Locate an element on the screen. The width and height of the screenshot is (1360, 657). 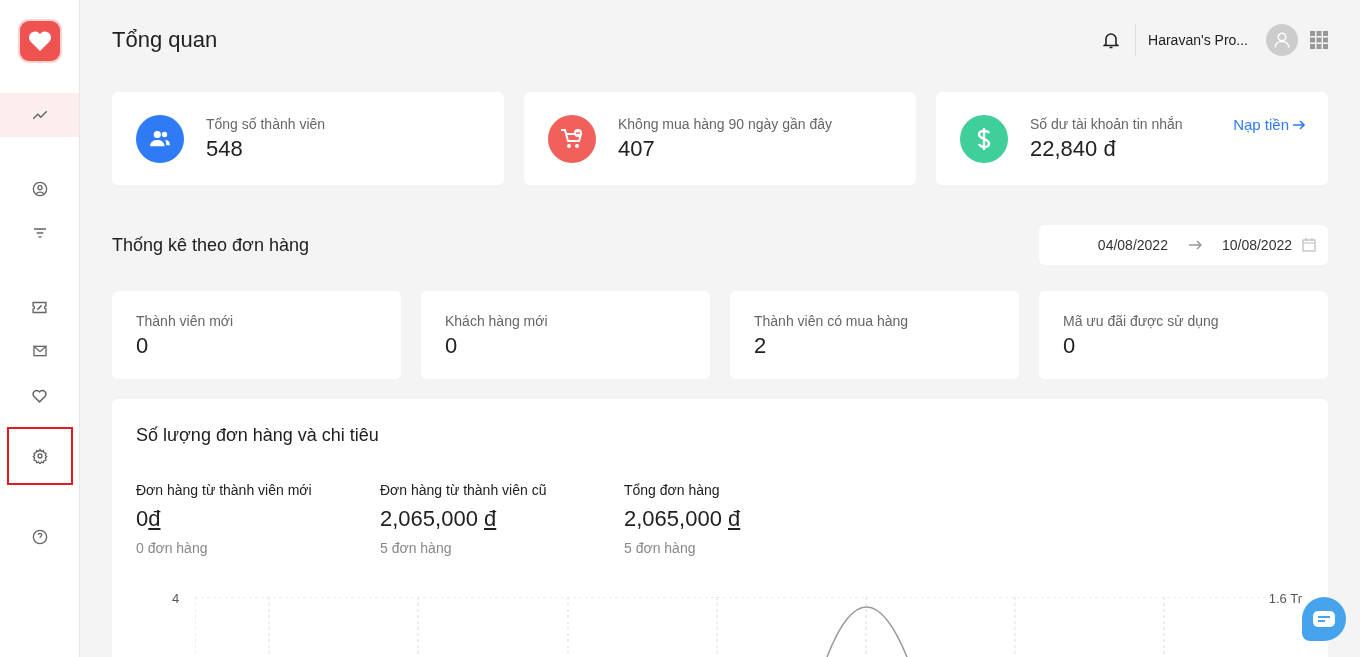
sidebar-item is located at coordinates (39, 456).